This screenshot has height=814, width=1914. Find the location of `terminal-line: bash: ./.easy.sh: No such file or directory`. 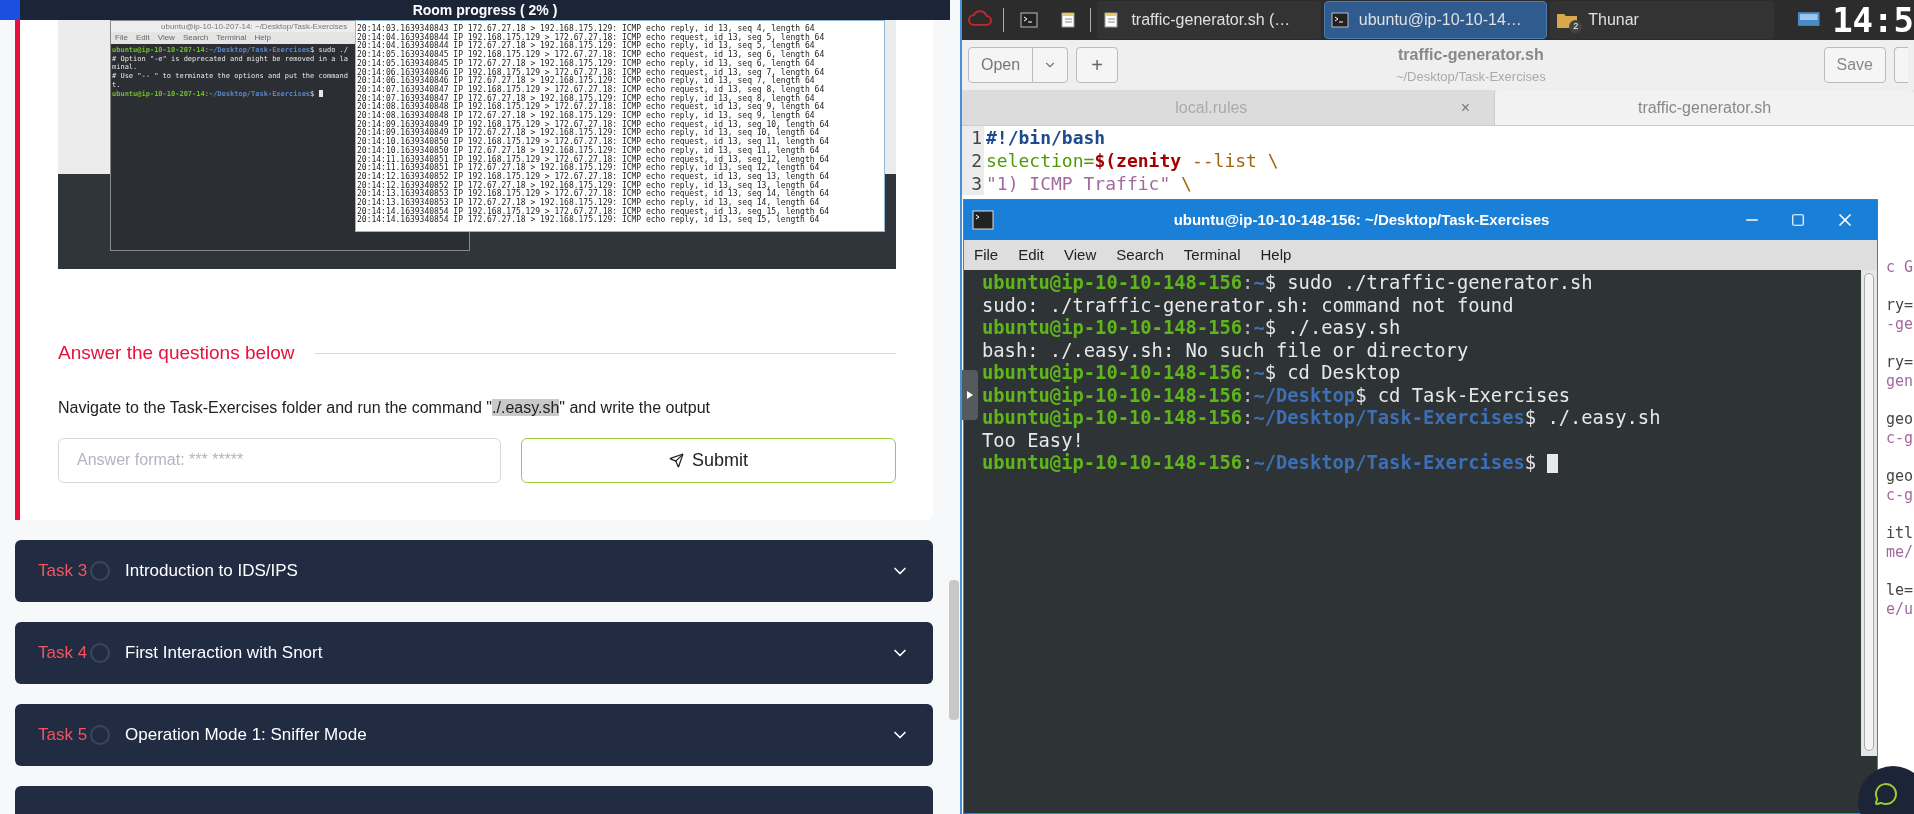

terminal-line: bash: ./.easy.sh: No such file or directory is located at coordinates (1226, 350).